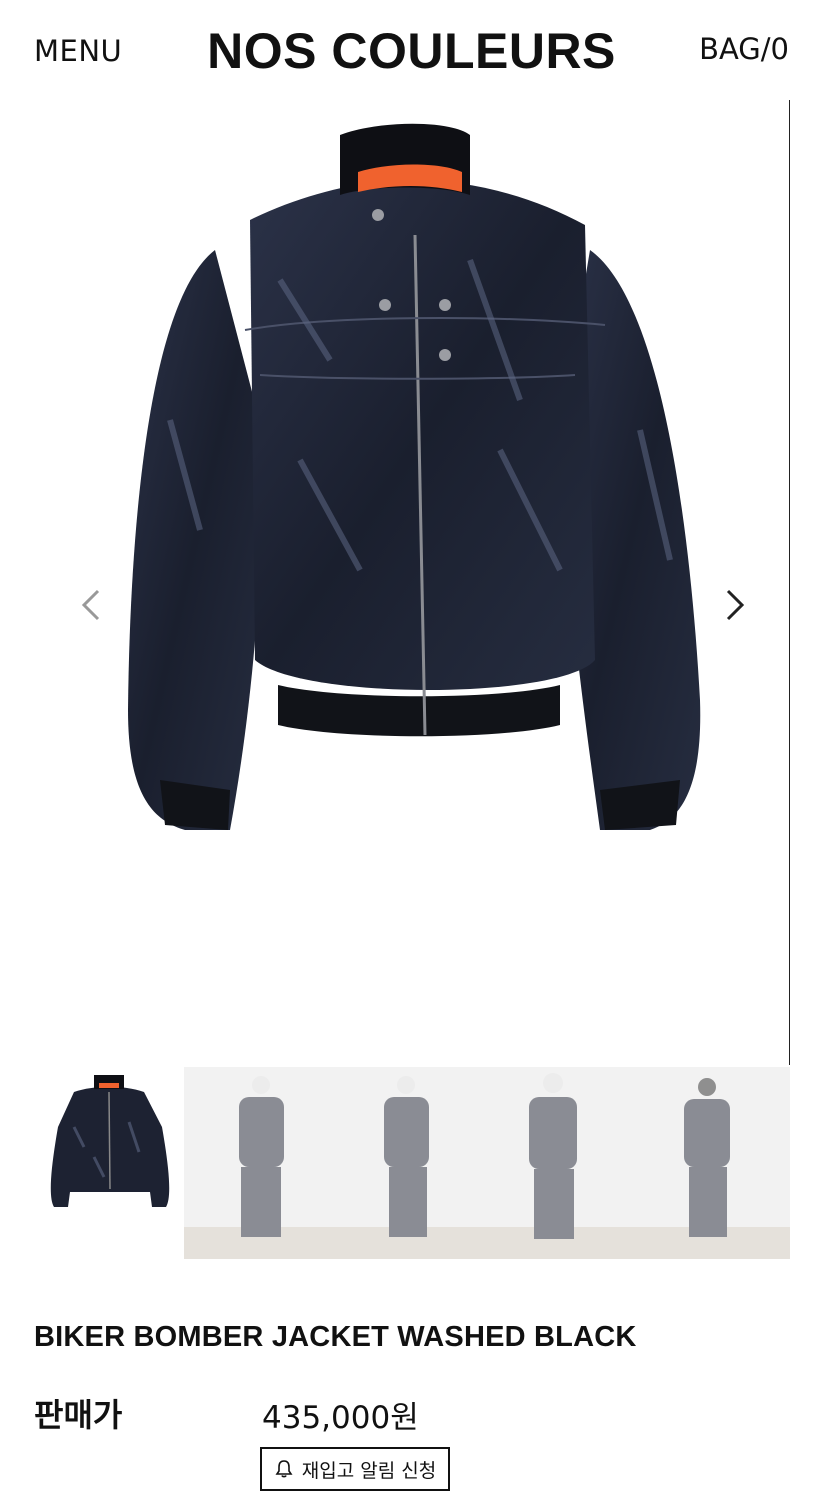 The image size is (823, 1500). I want to click on jacket-thumbnail, so click(110, 1141).